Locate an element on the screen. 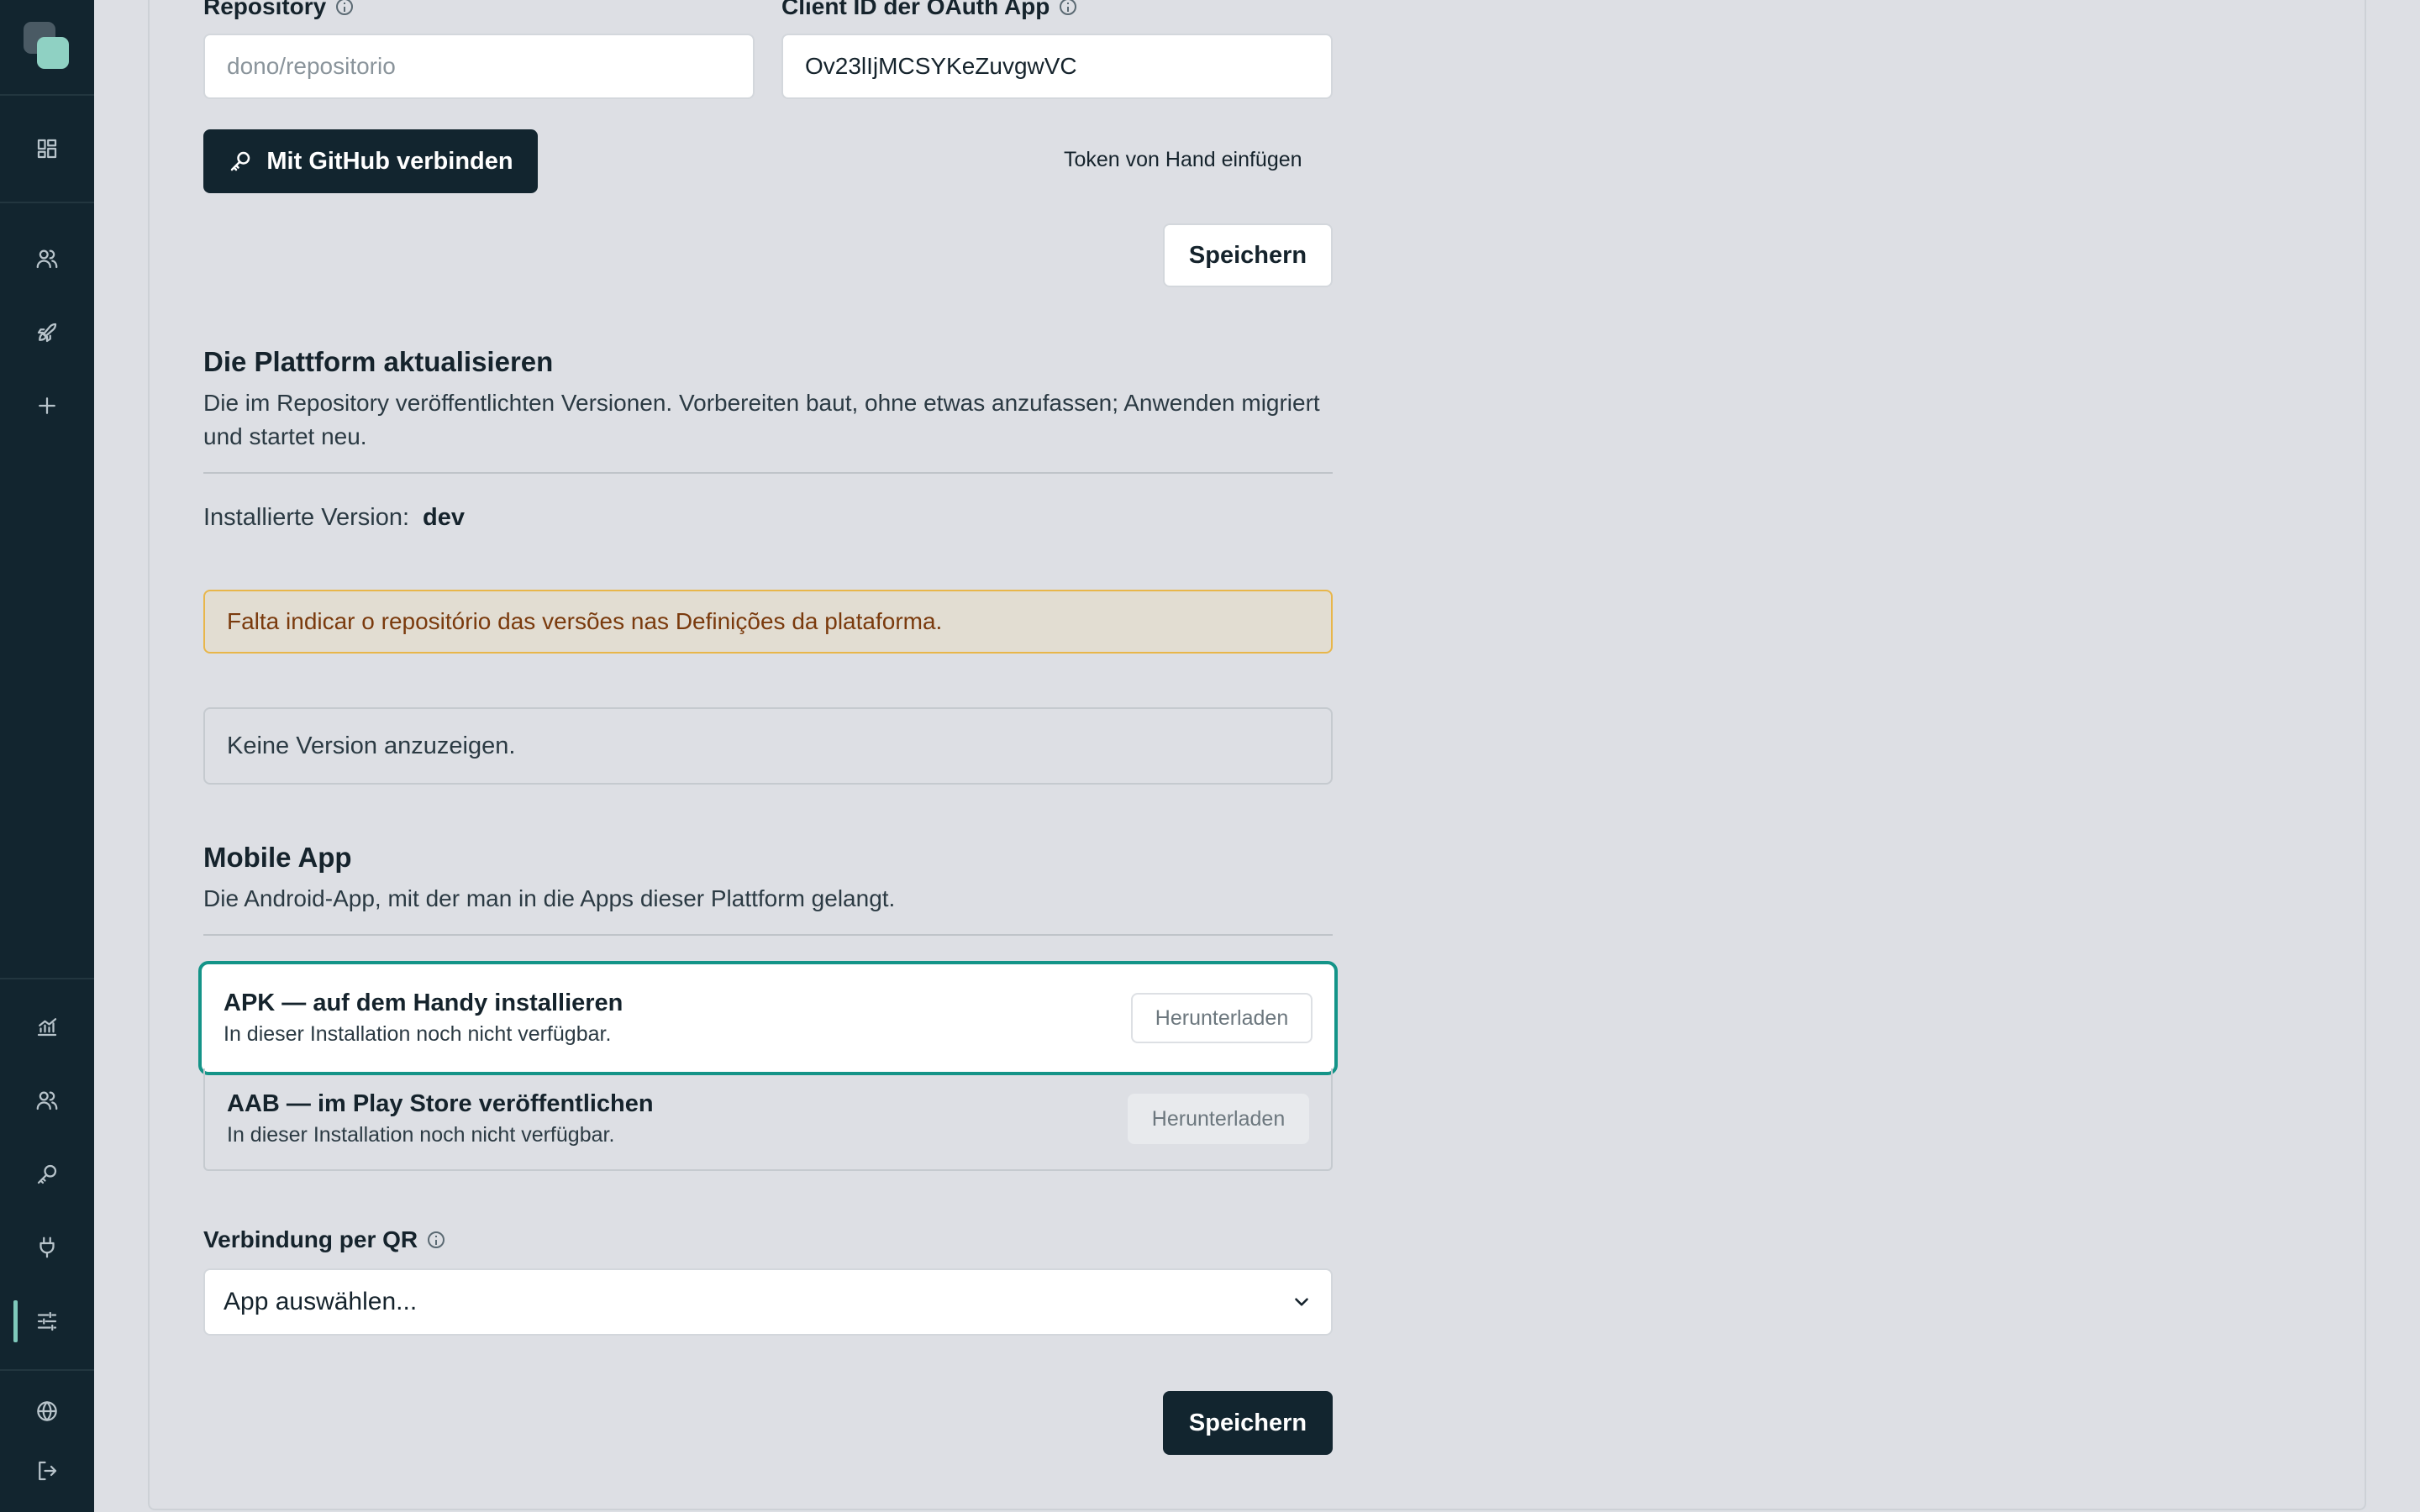 The height and width of the screenshot is (1512, 2420). plus-icon is located at coordinates (47, 405).